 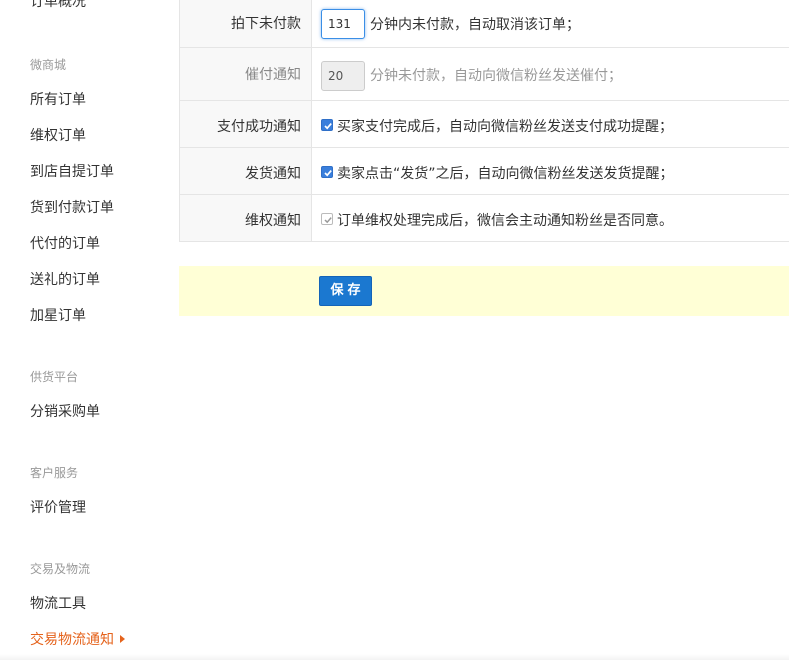 I want to click on setting-row-payment-success: 支付成功通知 买家支付完成后，自动向微信粉丝发送支付成功提醒；, so click(x=484, y=124).